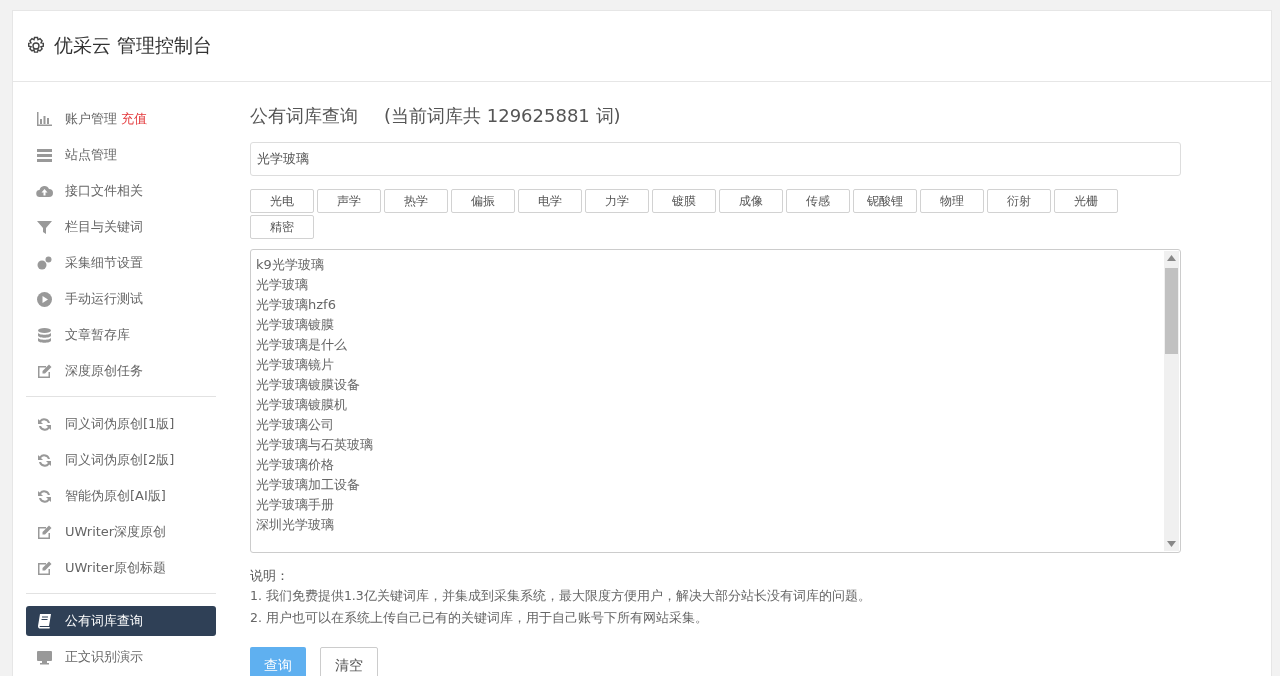  I want to click on sidebar-item: 同义词伪原创[2版], so click(121, 460).